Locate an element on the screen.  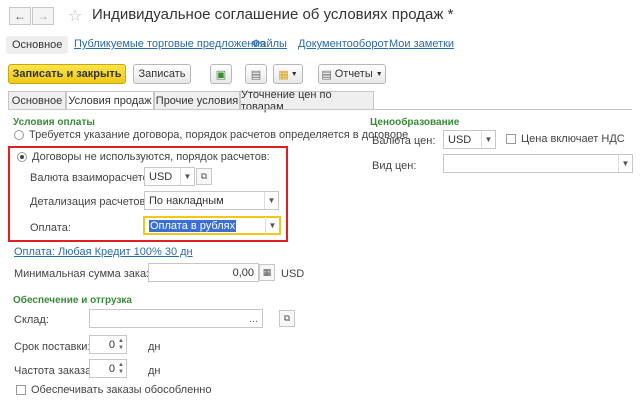
arrow-right-icon: → is located at coordinates (43, 16).